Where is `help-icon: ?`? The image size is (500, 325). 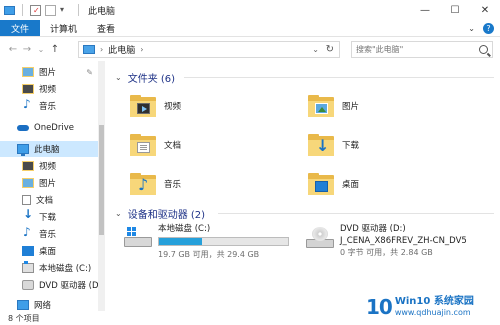 help-icon: ? is located at coordinates (488, 28).